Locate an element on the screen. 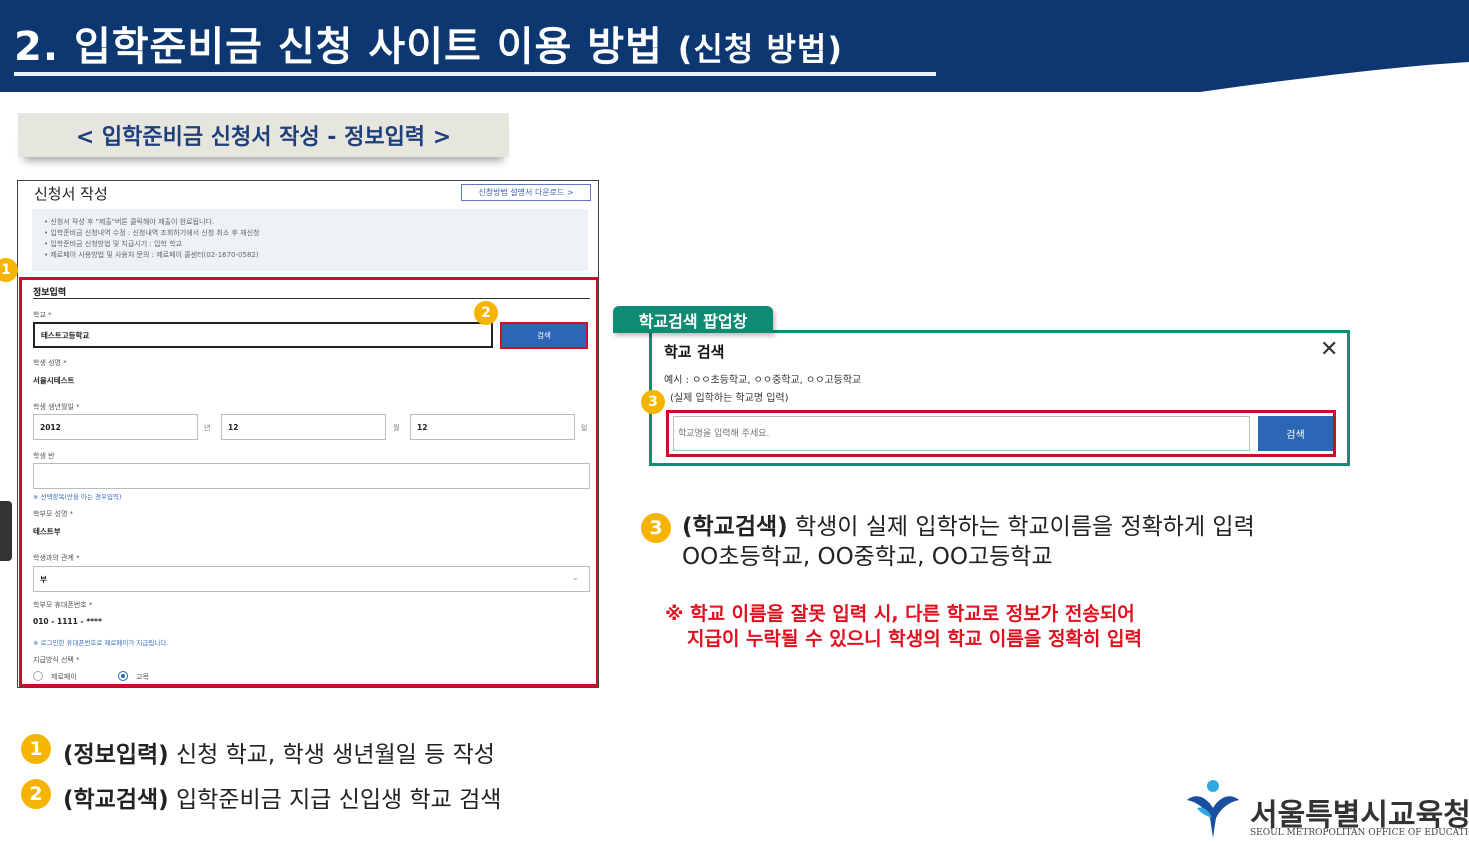 The width and height of the screenshot is (1469, 843). notice-line: • 입학준비금 신청방법 및 지급시기 : 입학 학교 is located at coordinates (113, 244).